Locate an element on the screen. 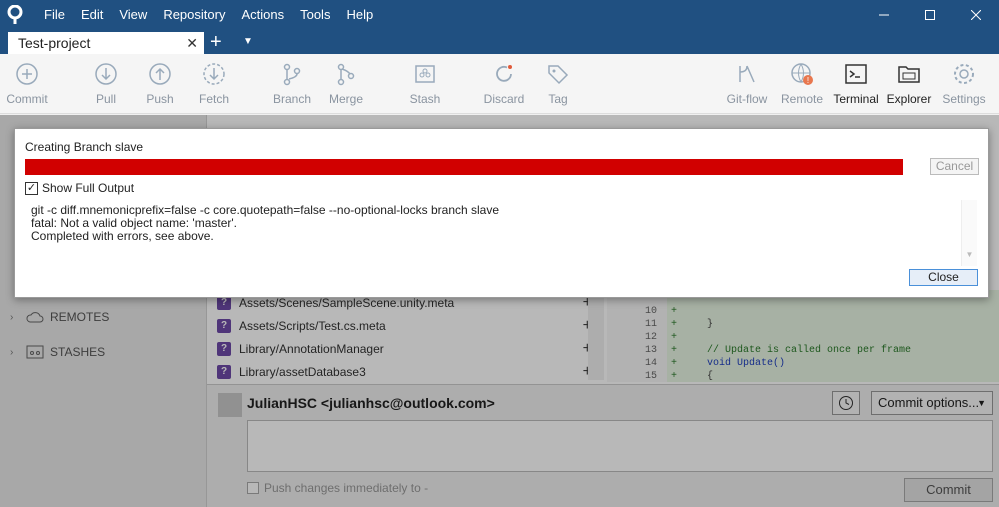 The height and width of the screenshot is (507, 999). remote-button: ! Remote is located at coordinates (802, 84).